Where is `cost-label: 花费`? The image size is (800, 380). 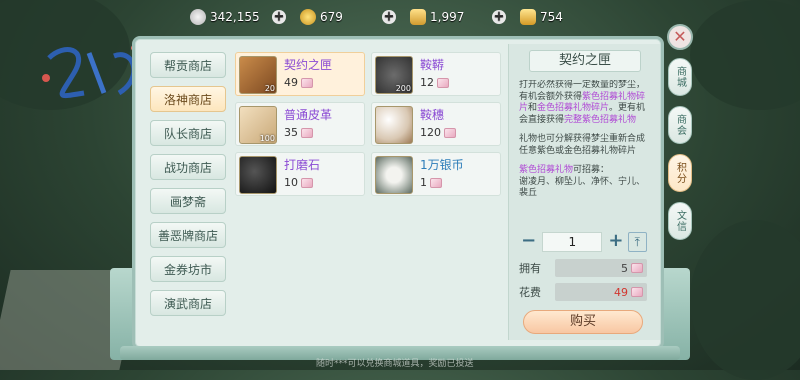
cost-label: 花费 is located at coordinates (530, 292).